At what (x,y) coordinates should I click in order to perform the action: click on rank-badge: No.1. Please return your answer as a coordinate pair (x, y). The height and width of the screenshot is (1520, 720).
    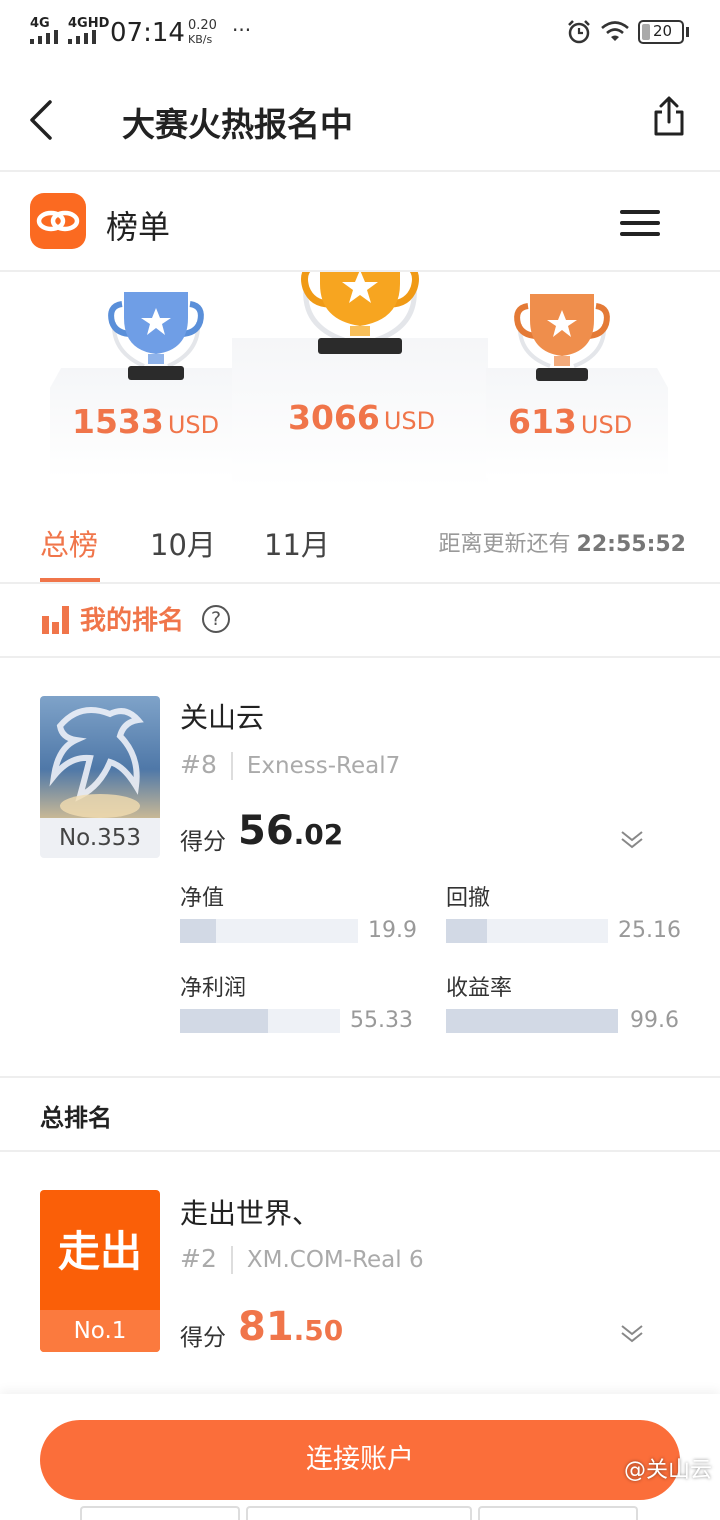
    Looking at the image, I should click on (100, 1331).